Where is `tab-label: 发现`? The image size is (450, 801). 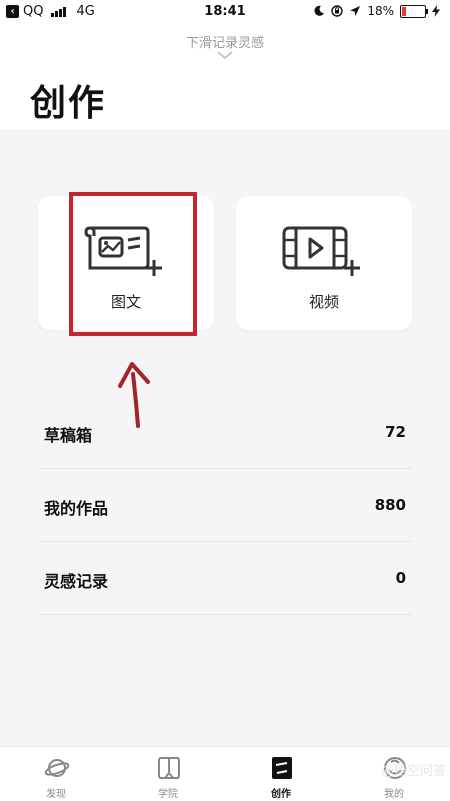 tab-label: 发现 is located at coordinates (56, 794).